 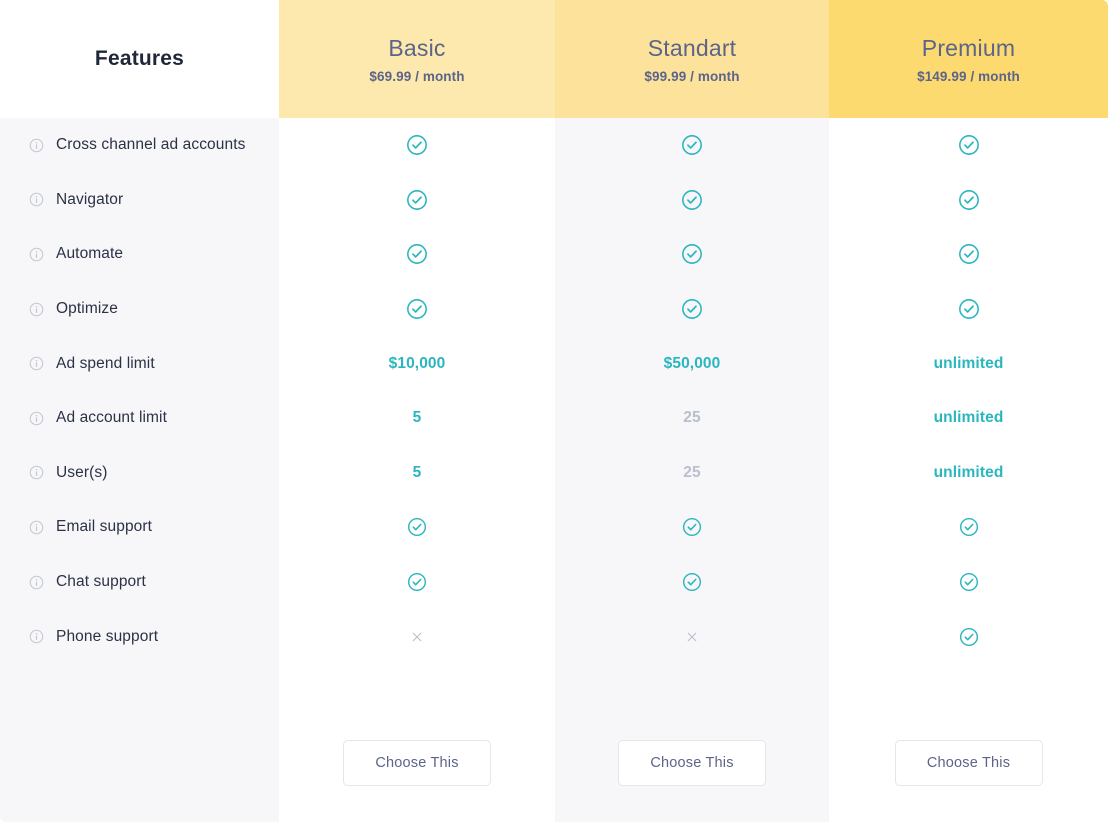 What do you see at coordinates (90, 199) in the screenshot?
I see `feature-label: Navigator` at bounding box center [90, 199].